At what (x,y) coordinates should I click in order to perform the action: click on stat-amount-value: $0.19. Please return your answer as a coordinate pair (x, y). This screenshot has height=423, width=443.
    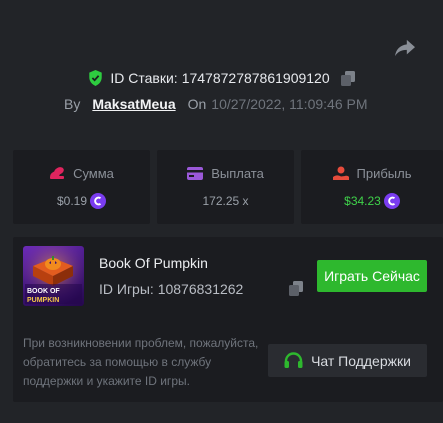
    Looking at the image, I should click on (72, 201).